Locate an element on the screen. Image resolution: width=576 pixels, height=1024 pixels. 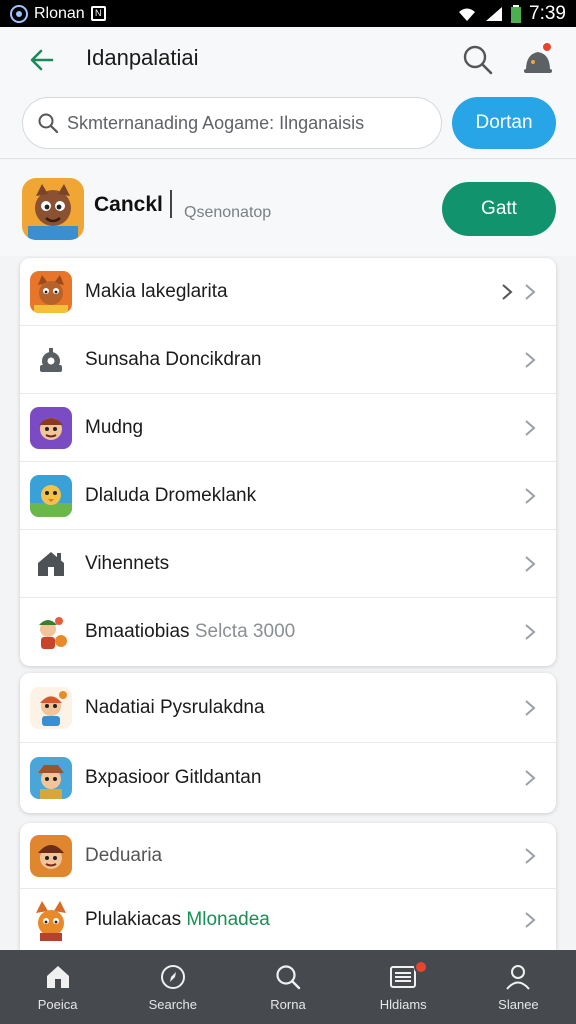
nav-item-search: Rorna is located at coordinates (287, 987).